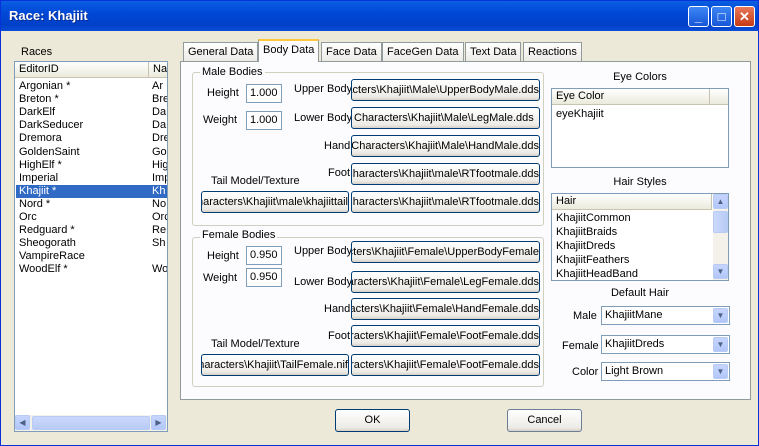  What do you see at coordinates (632, 274) in the screenshot?
I see `list-item: KhajiitHeadBand` at bounding box center [632, 274].